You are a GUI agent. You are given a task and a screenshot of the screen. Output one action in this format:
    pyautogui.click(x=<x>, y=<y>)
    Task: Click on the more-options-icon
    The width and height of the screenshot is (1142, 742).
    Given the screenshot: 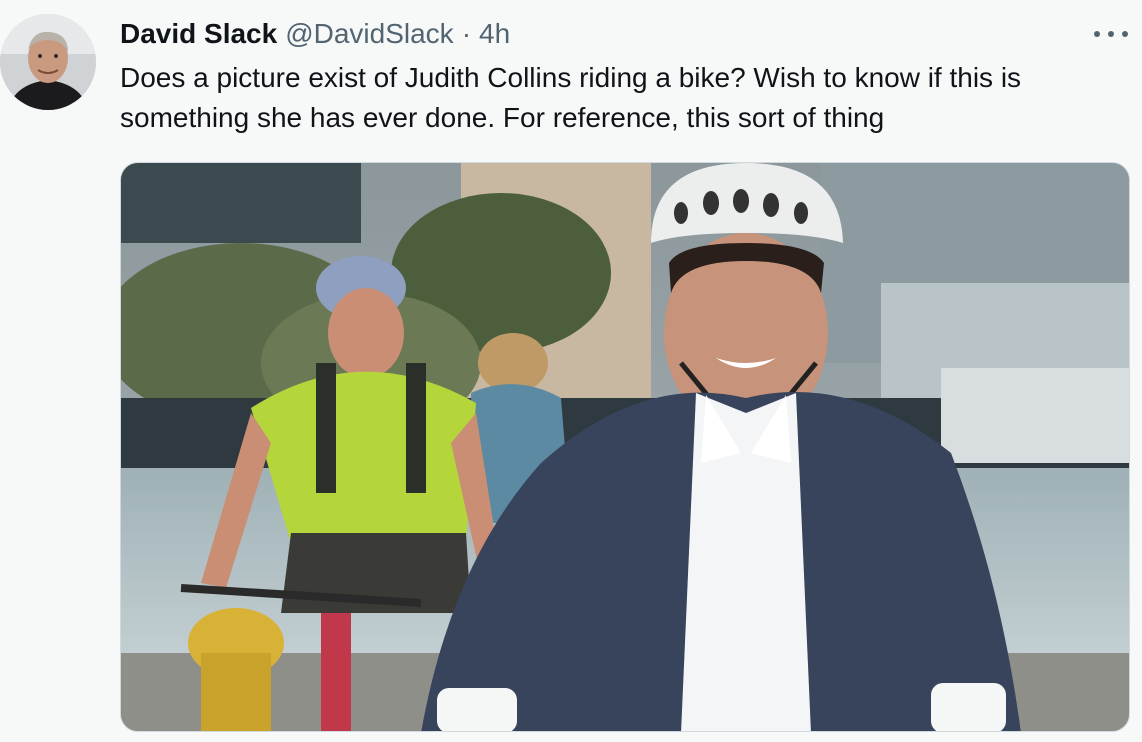 What is the action you would take?
    pyautogui.click(x=1111, y=34)
    